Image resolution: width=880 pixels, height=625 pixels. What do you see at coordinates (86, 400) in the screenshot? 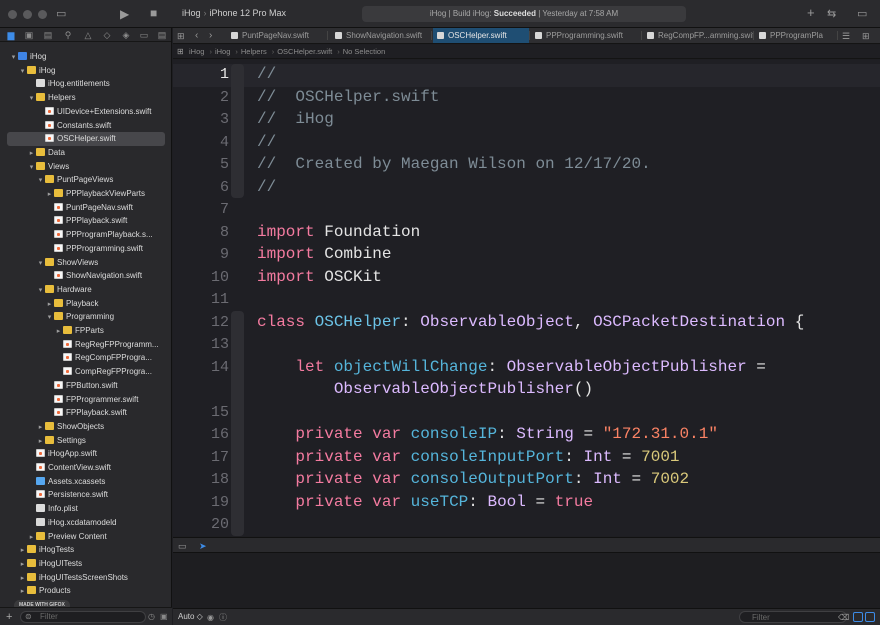
I see `navigator-item: FPProgrammer.swift` at bounding box center [86, 400].